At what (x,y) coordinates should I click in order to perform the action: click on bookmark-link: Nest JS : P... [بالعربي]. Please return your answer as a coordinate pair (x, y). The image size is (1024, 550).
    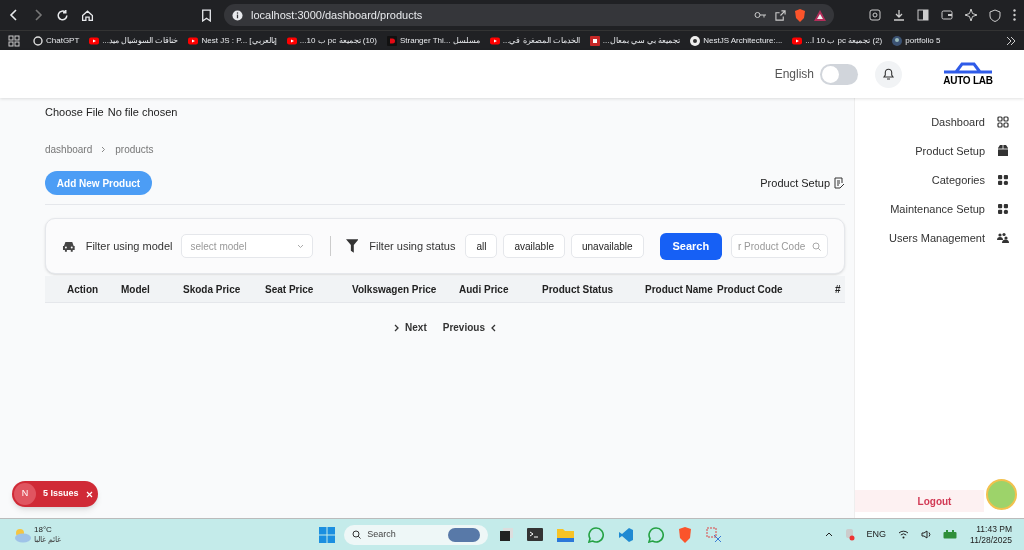
    Looking at the image, I should click on (239, 40).